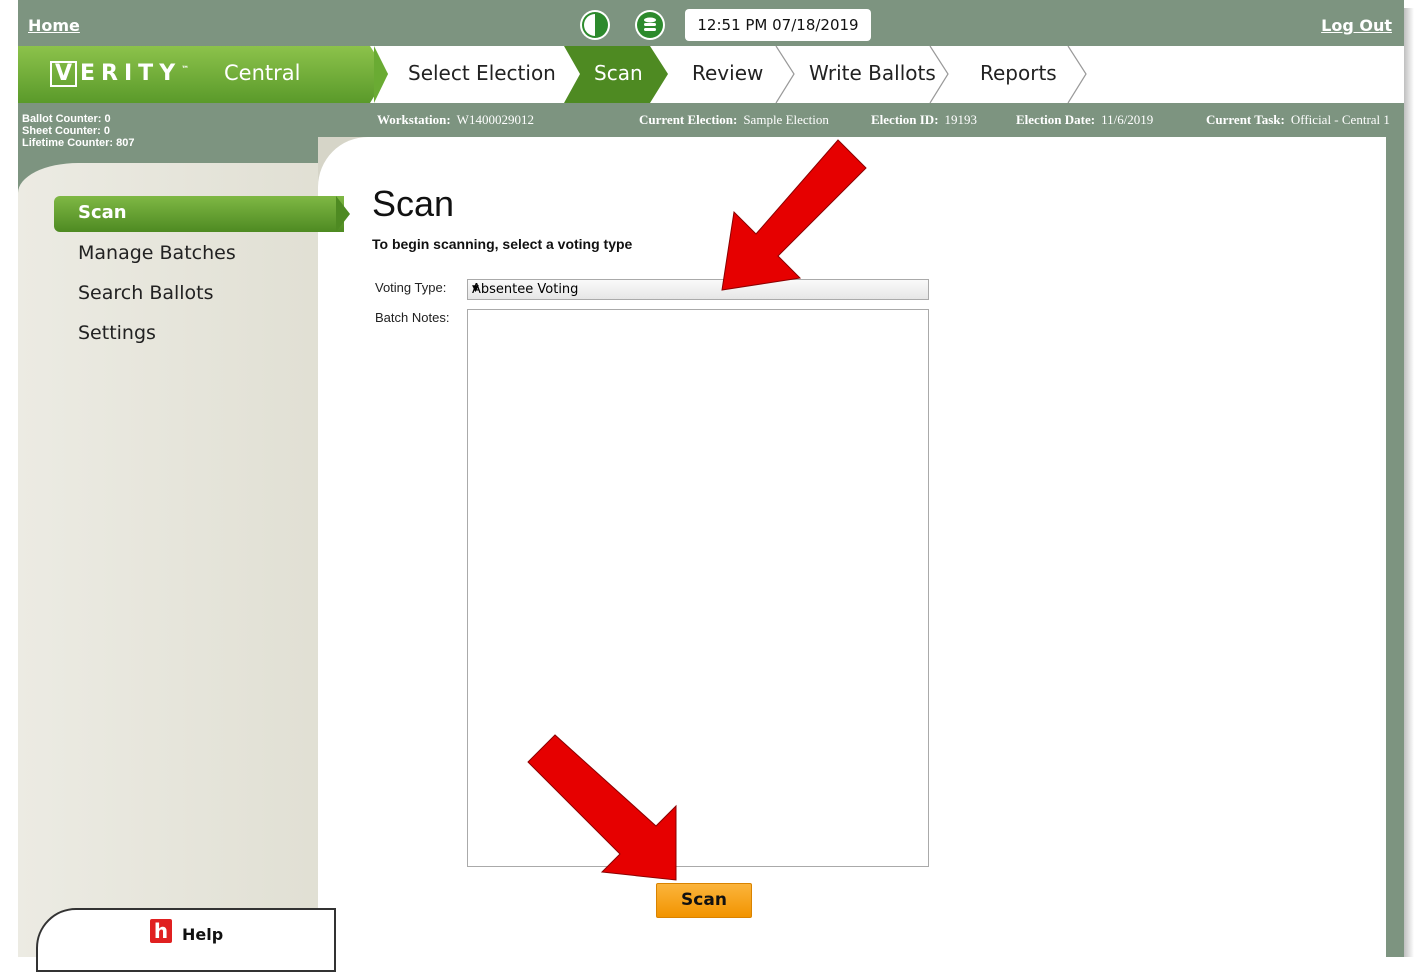 The height and width of the screenshot is (972, 1414). Describe the element at coordinates (66, 131) in the screenshot. I see `sheet-counter: Sheet Counter: 0` at that location.